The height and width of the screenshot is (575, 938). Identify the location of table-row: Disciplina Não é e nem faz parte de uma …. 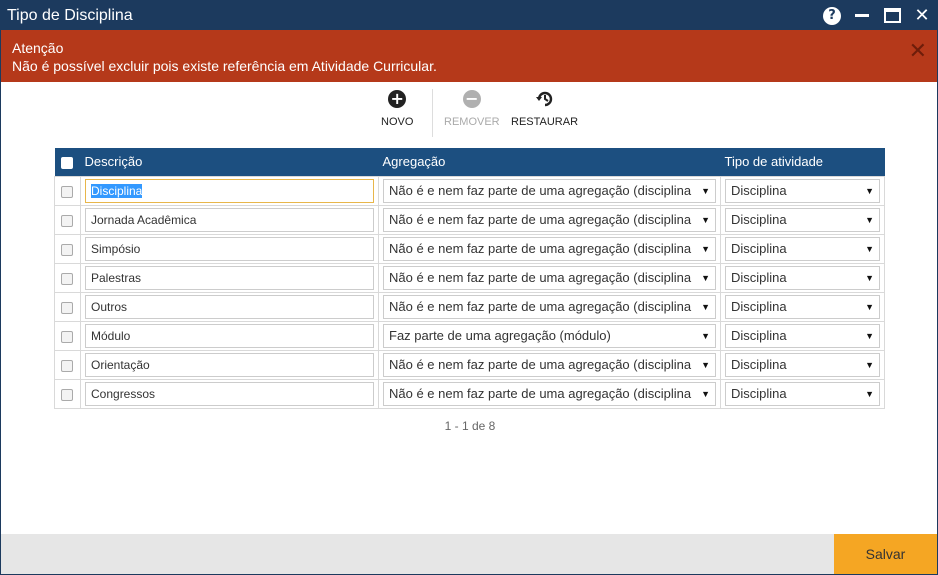
(469, 190).